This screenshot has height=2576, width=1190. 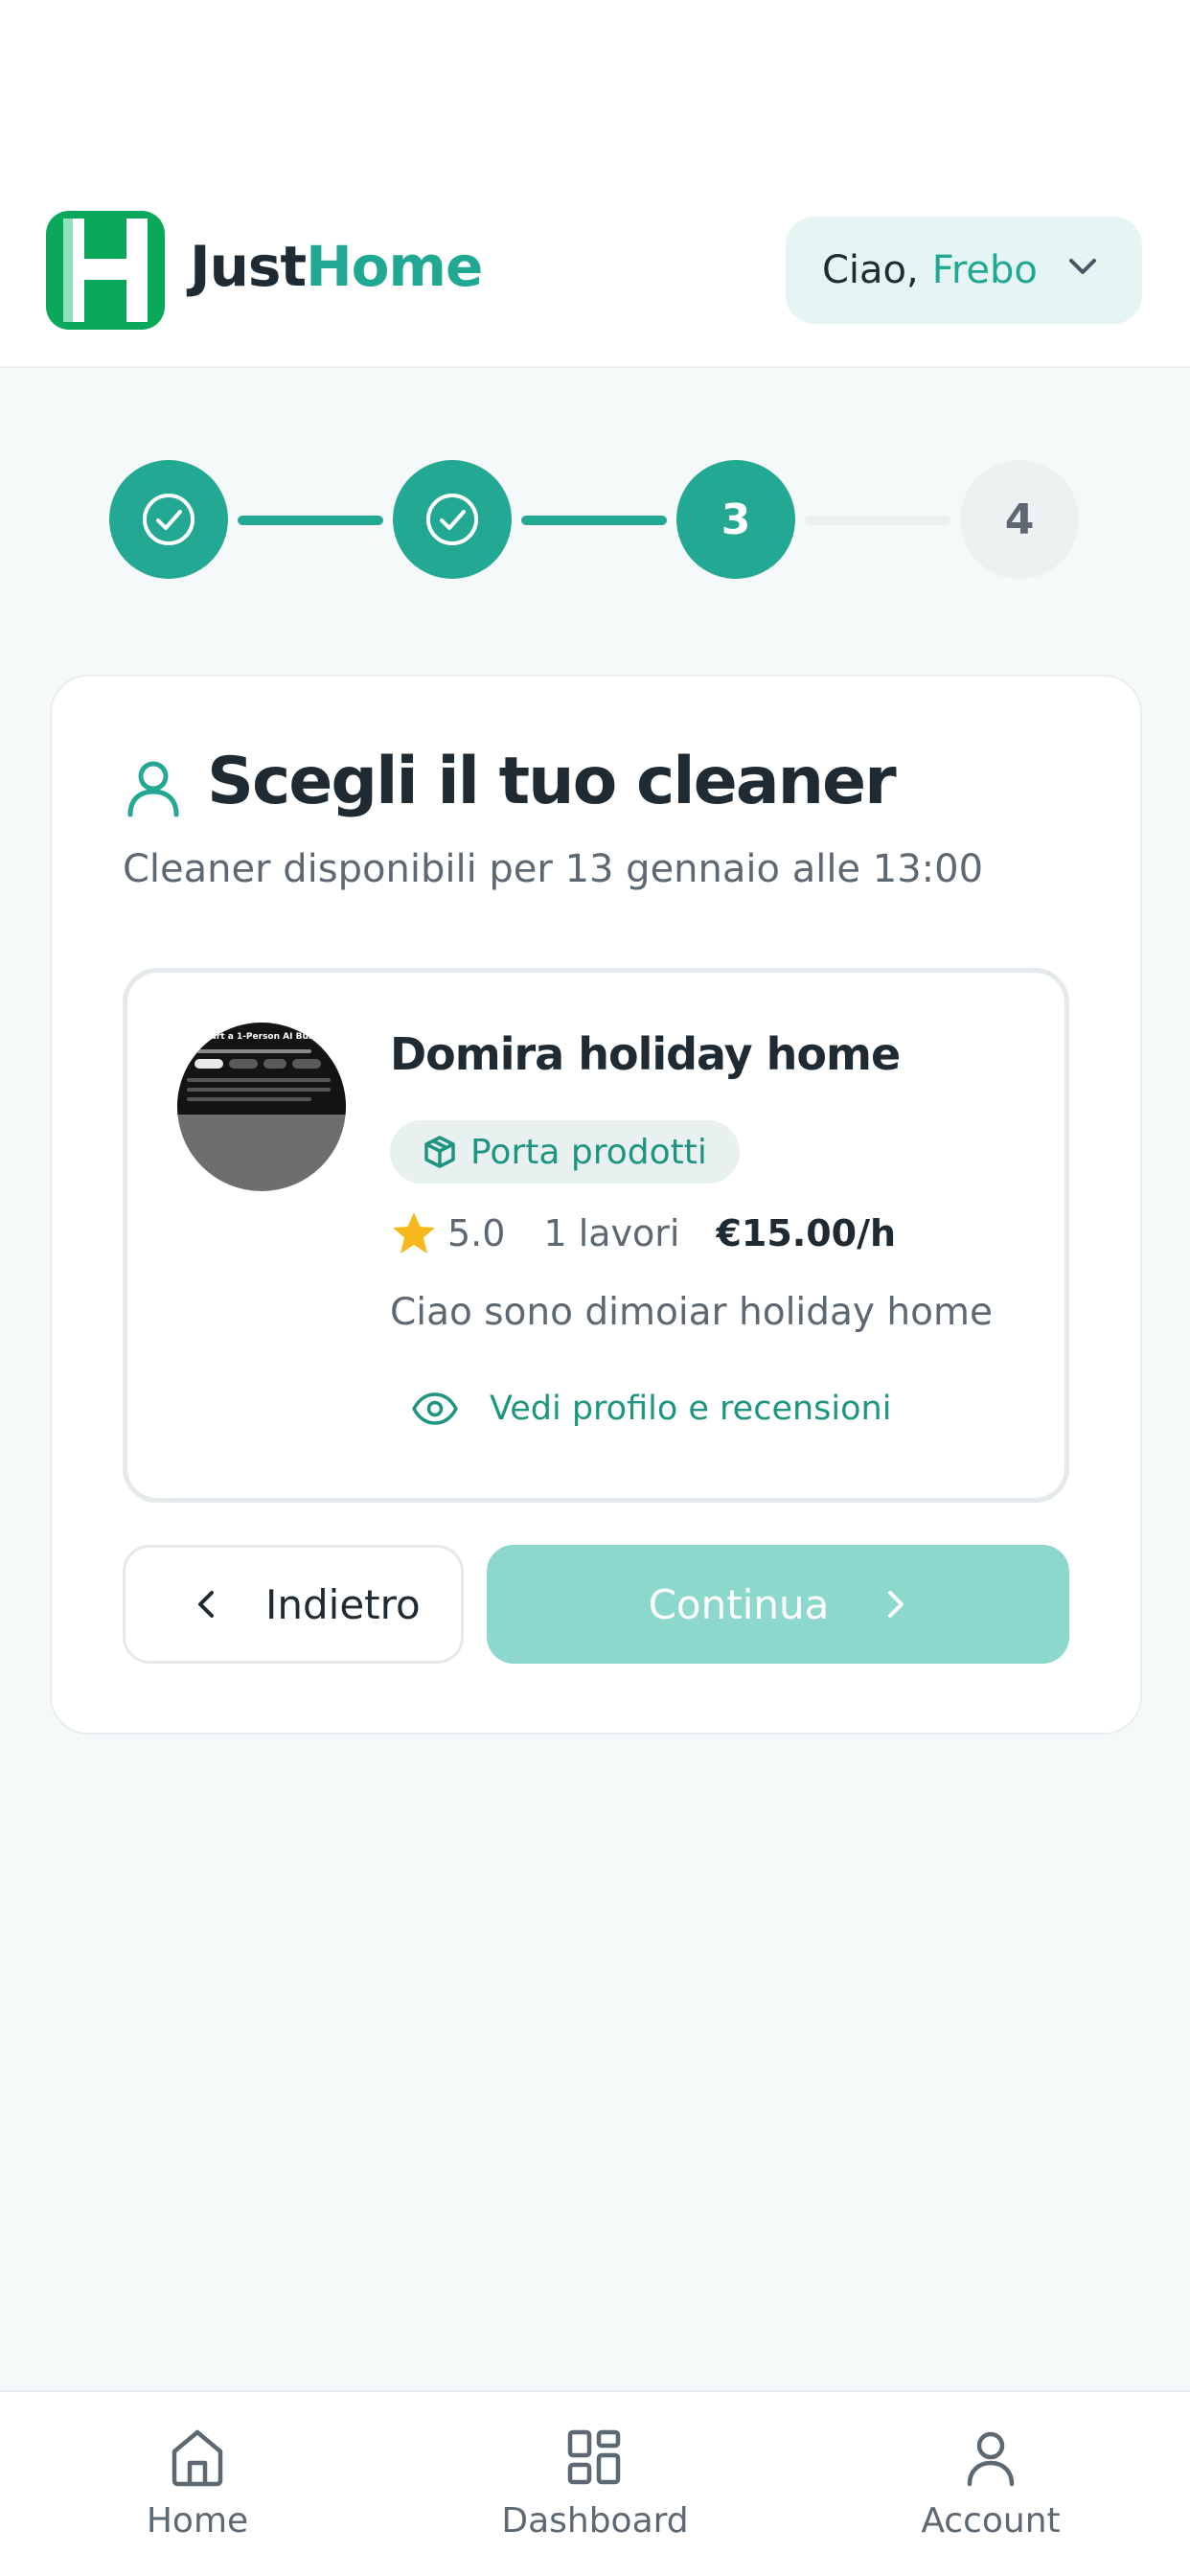 What do you see at coordinates (263, 1037) in the screenshot?
I see `avatar-caption: Start a 1-Person AI Business` at bounding box center [263, 1037].